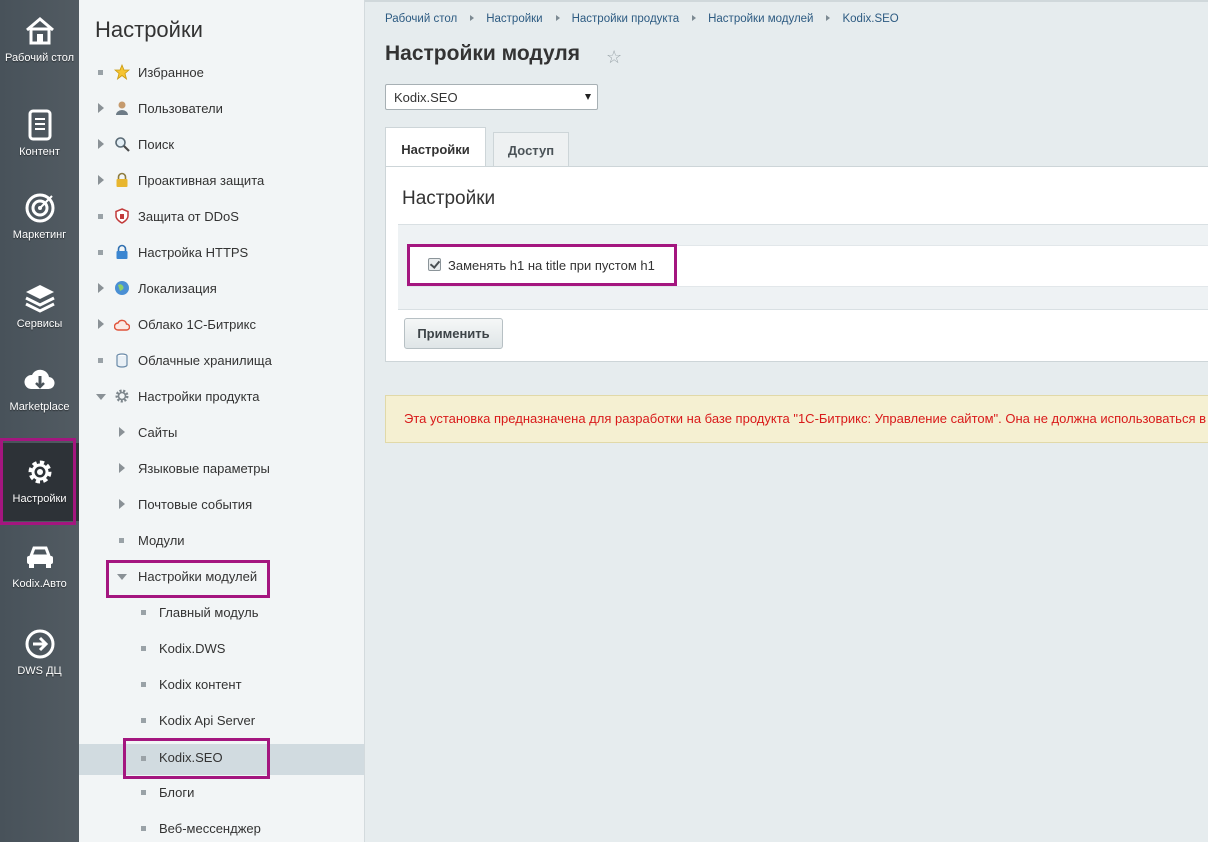 Image resolution: width=1208 pixels, height=842 pixels. Describe the element at coordinates (434, 264) in the screenshot. I see `replace-h1-checkbox` at that location.